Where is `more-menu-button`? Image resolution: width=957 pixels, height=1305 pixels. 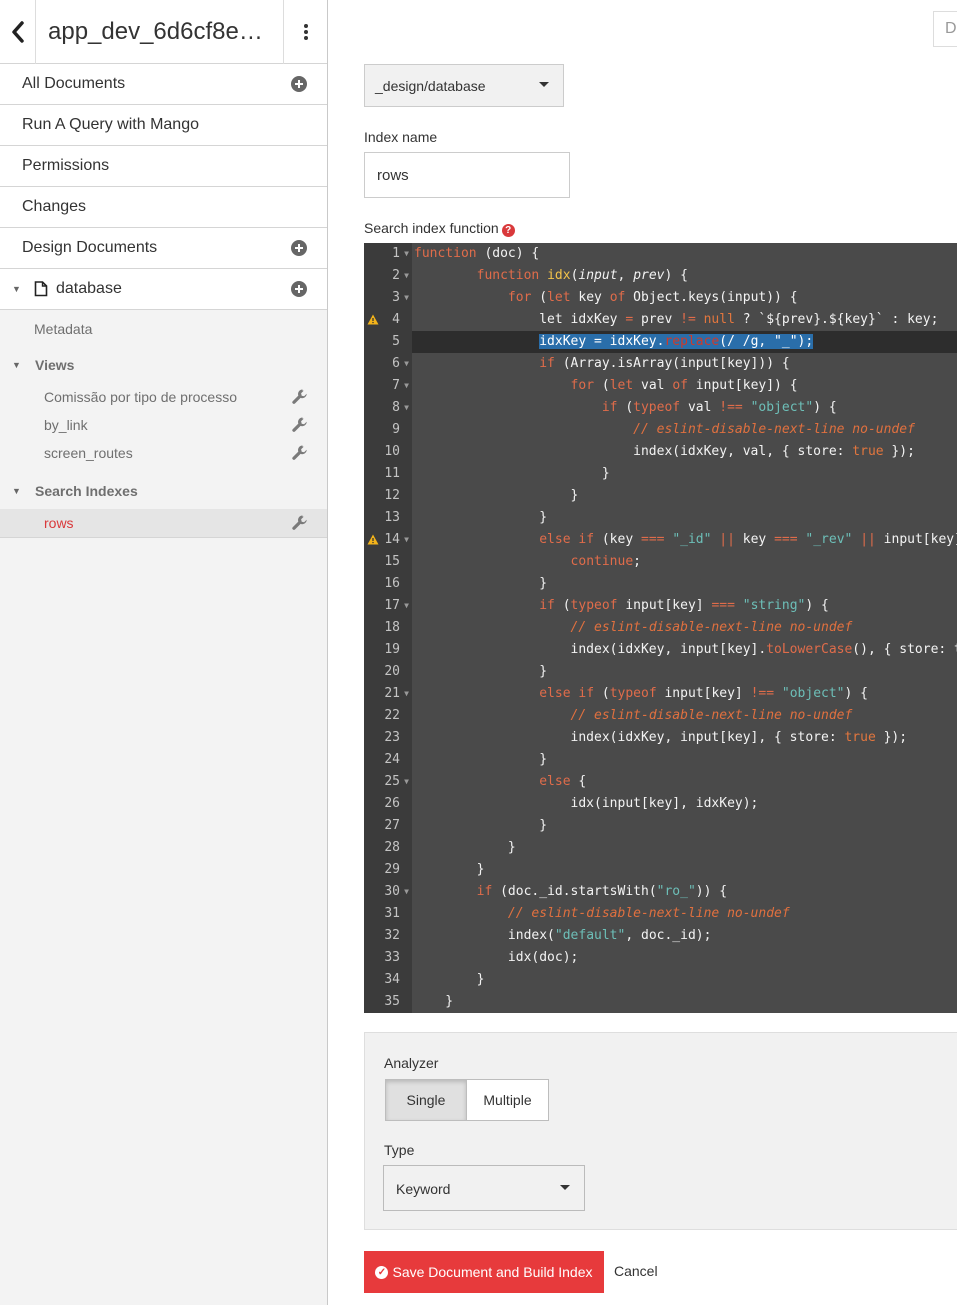 more-menu-button is located at coordinates (305, 32).